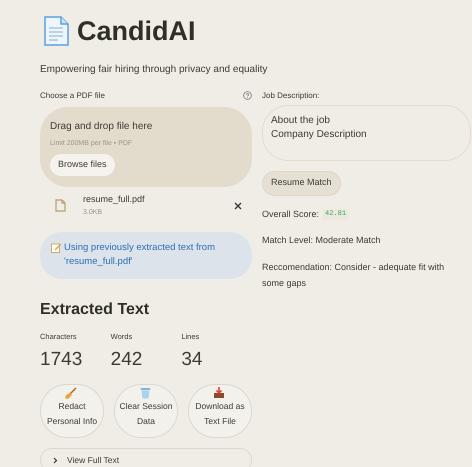 Image resolution: width=472 pixels, height=467 pixels. Describe the element at coordinates (114, 199) in the screenshot. I see `file-name: resume_full.pdf` at that location.